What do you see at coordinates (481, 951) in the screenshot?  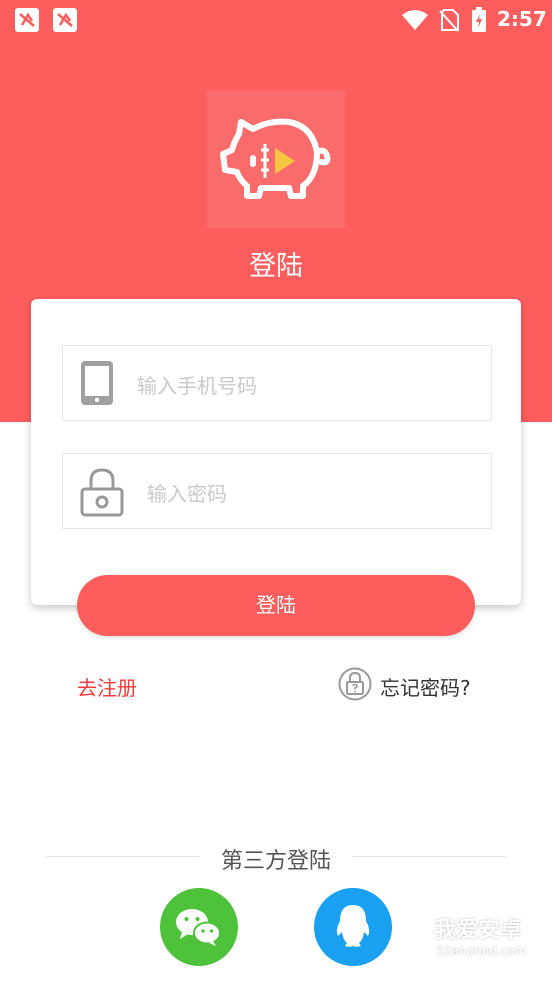 I see `watermark-subtext: 52android.com` at bounding box center [481, 951].